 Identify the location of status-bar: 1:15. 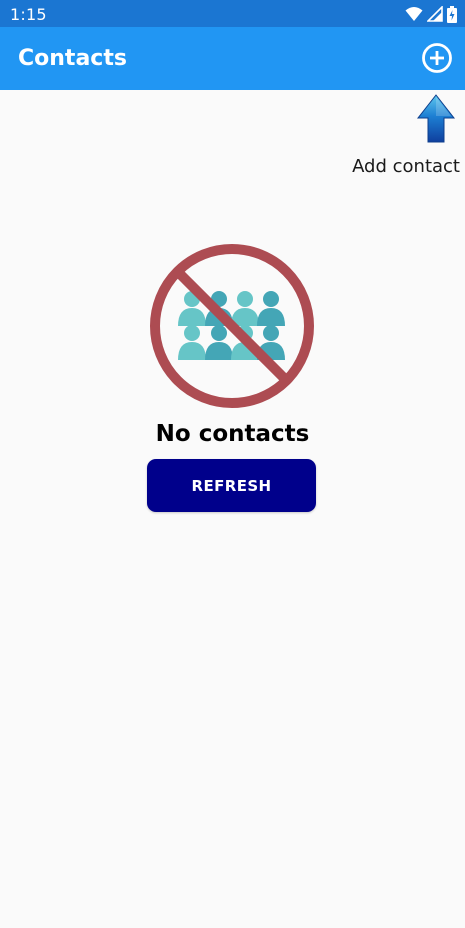
(232, 13).